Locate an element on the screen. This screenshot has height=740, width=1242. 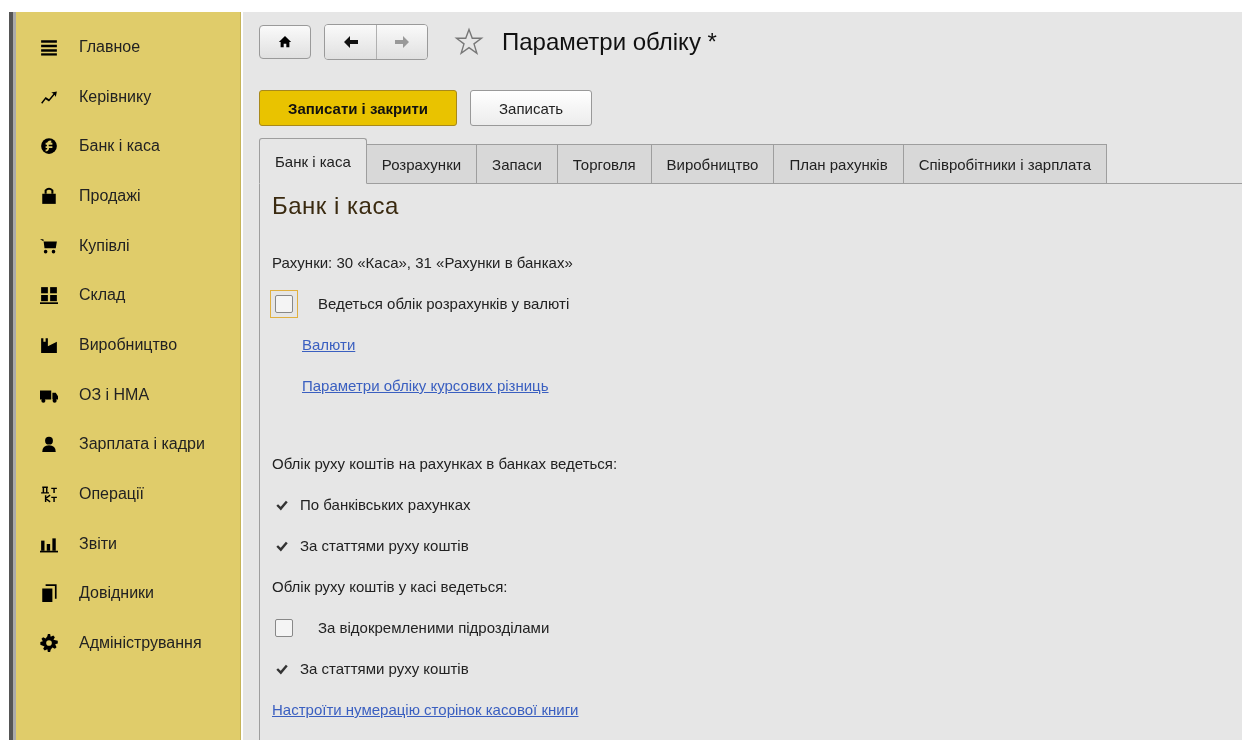
grid-icon is located at coordinates (49, 295).